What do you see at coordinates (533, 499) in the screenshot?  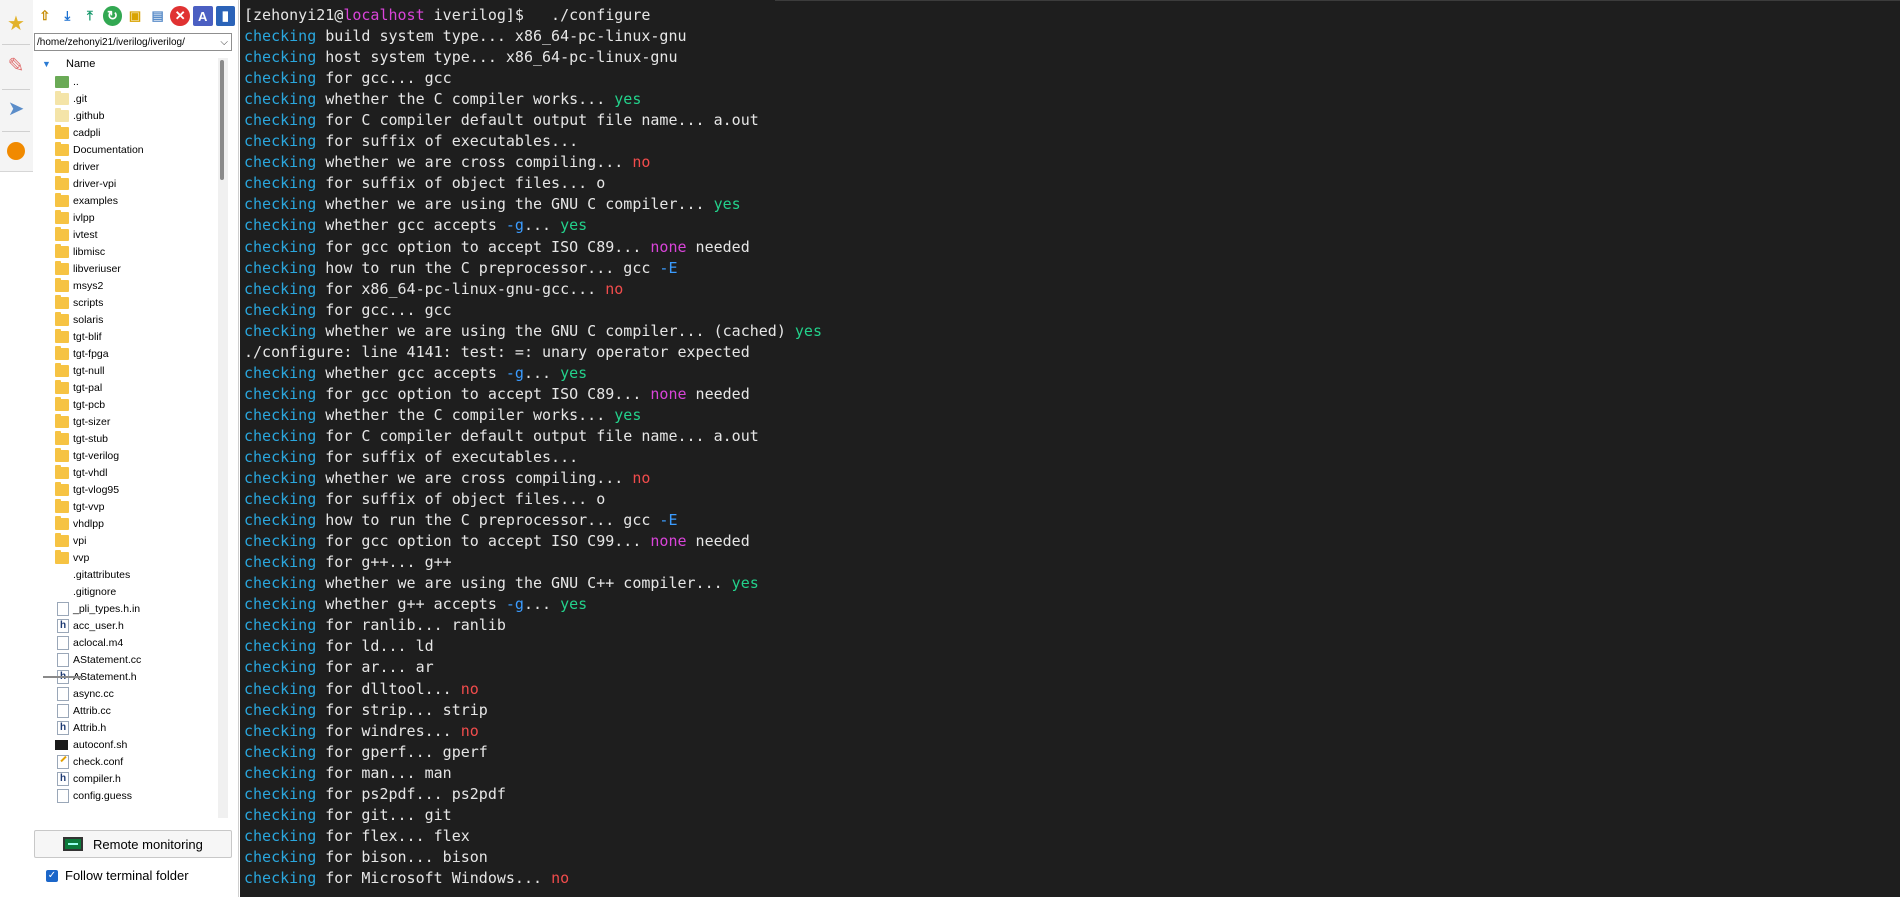 I see `terminal-line: checking for suffix of object files... o` at bounding box center [533, 499].